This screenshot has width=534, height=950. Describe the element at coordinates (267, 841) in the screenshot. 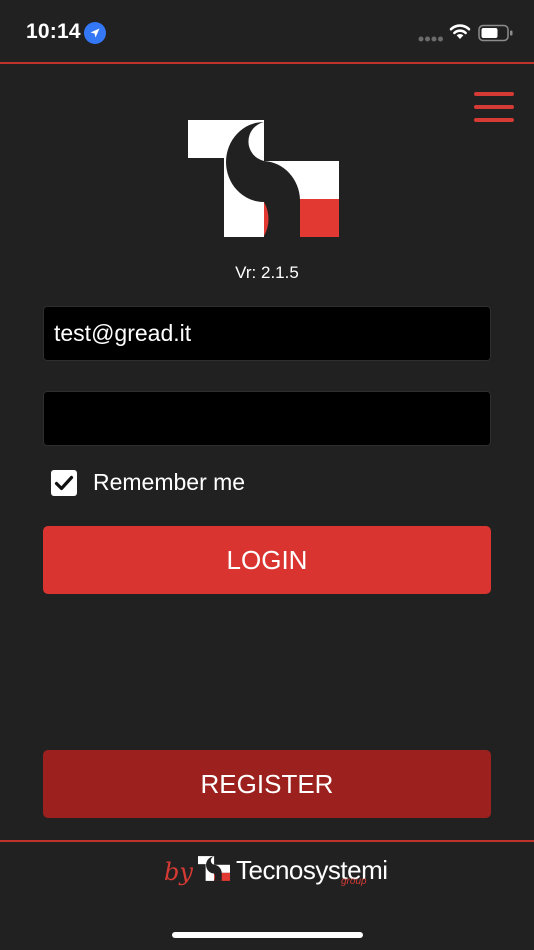

I see `bottom-divider` at that location.